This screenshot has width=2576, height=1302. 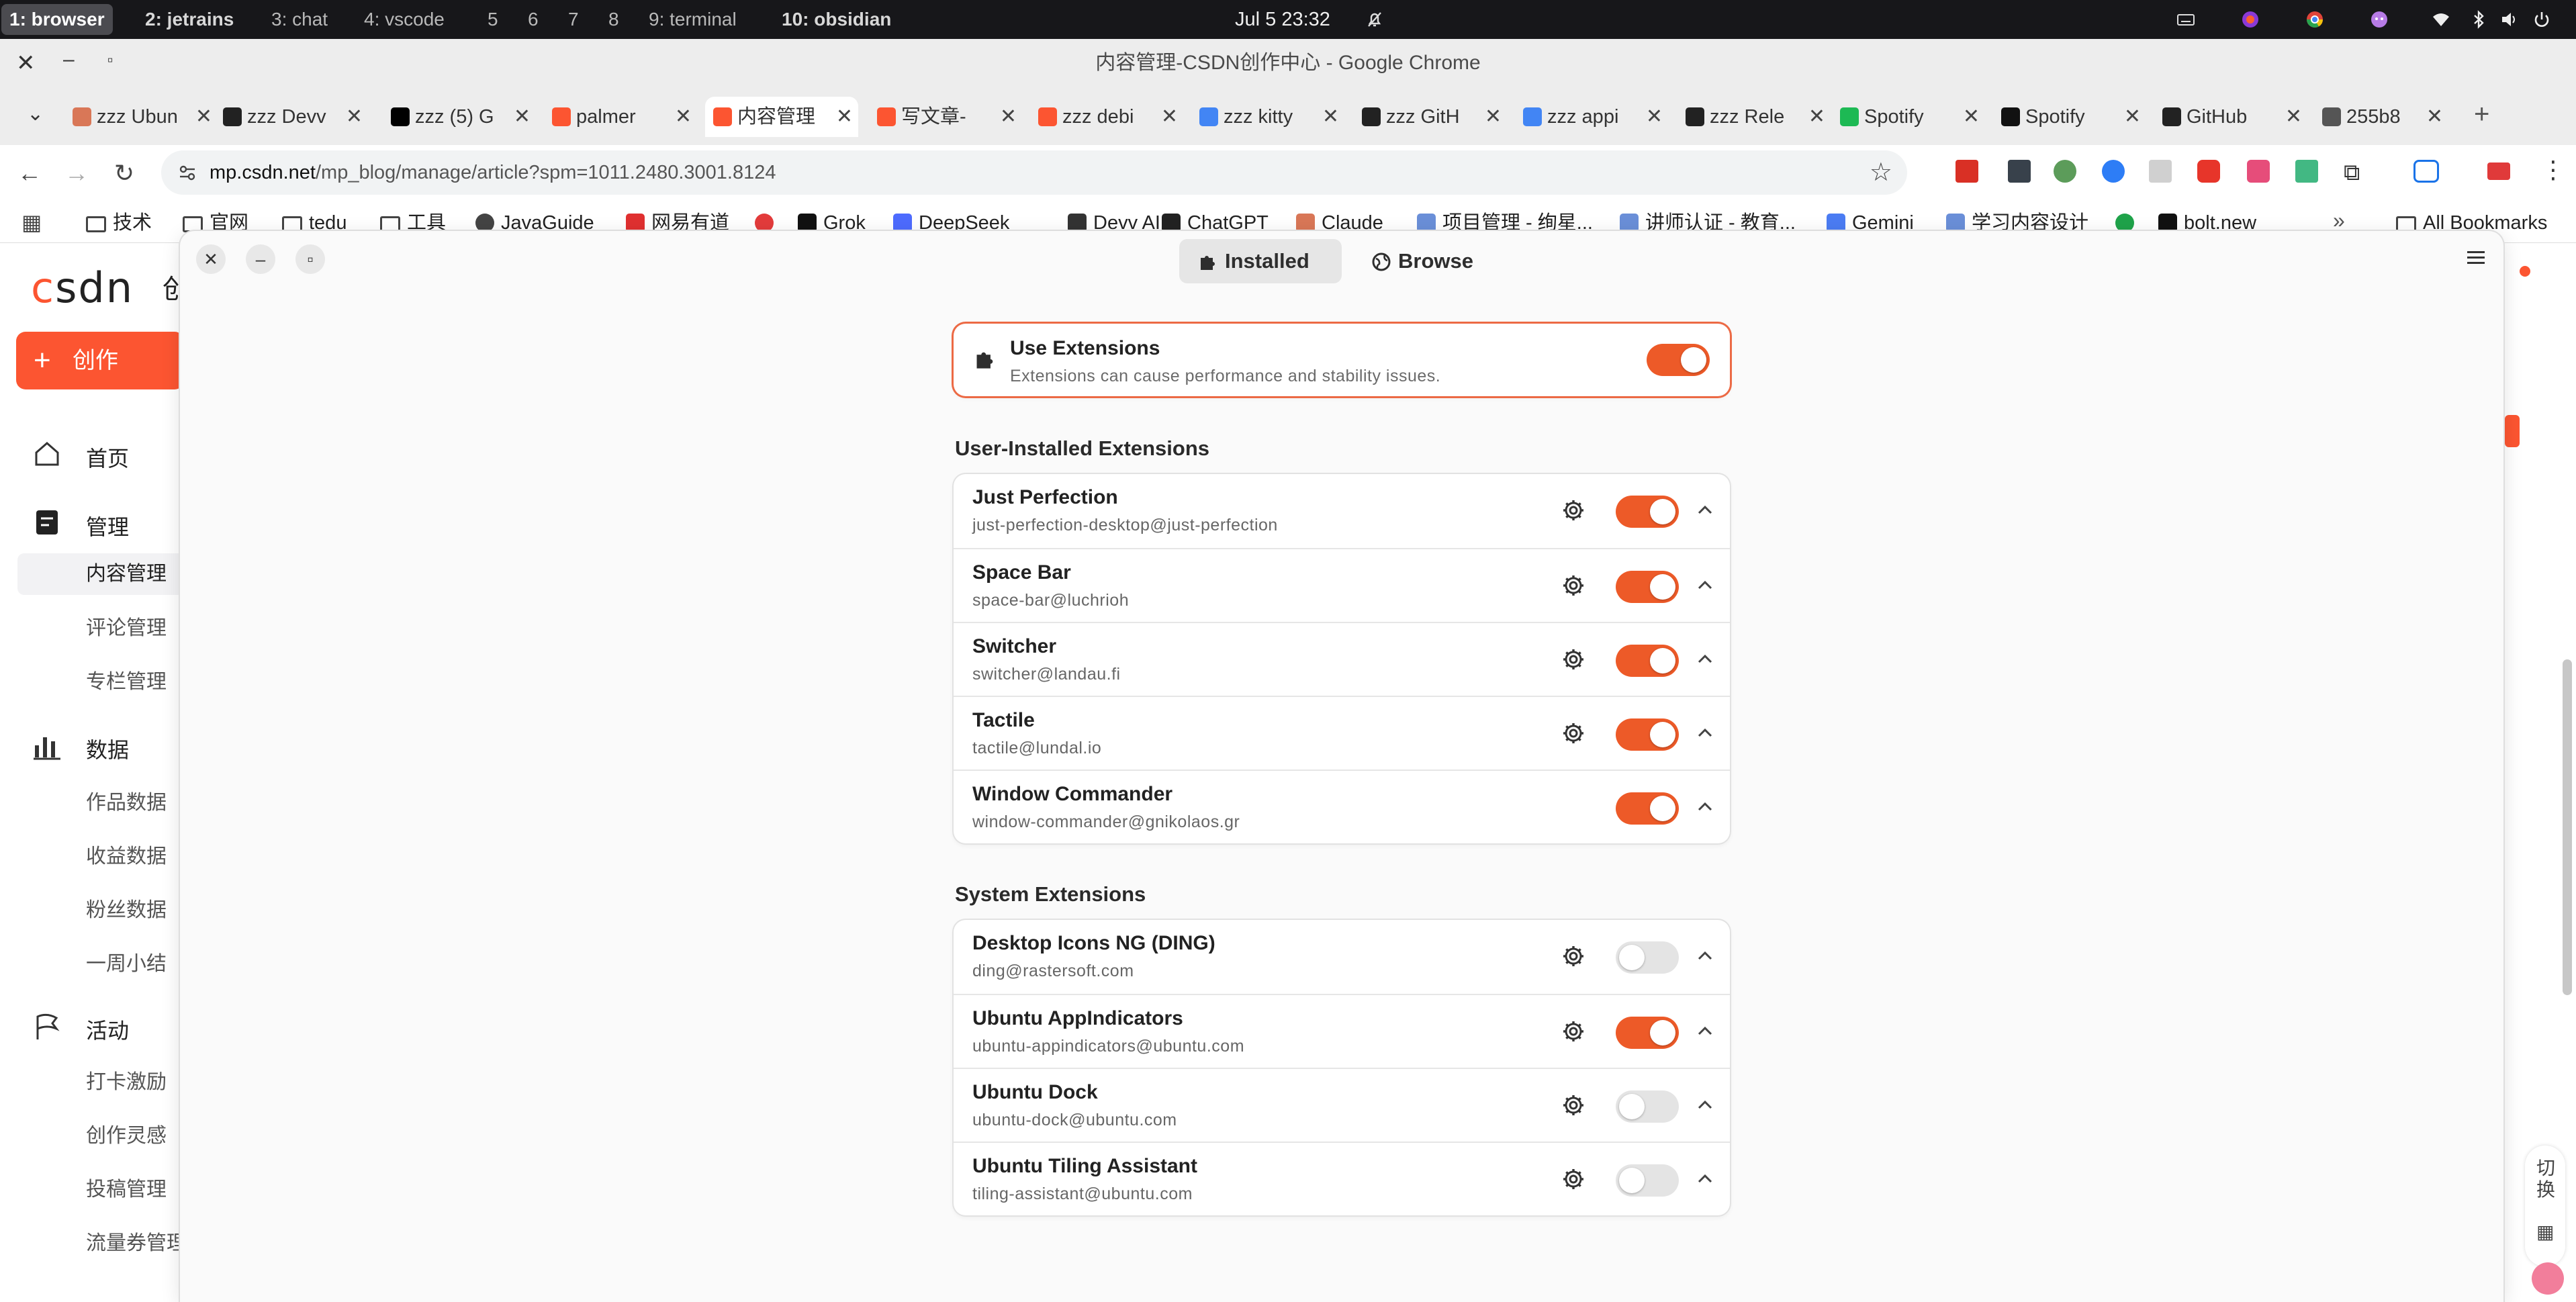 I want to click on menu-activity: 活动, so click(x=107, y=1029).